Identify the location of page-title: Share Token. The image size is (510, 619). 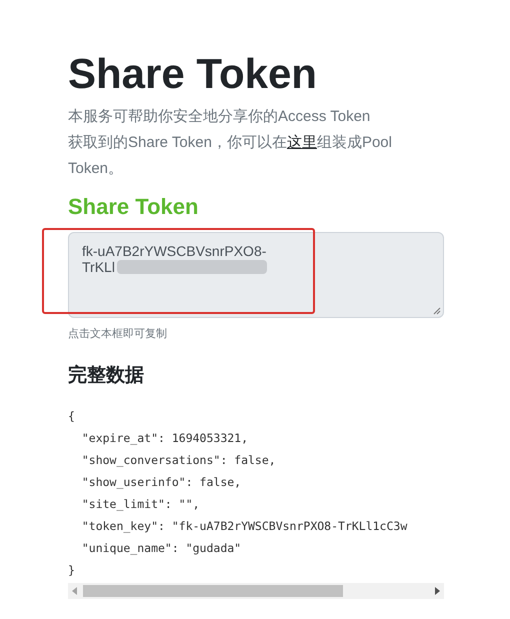
(192, 74).